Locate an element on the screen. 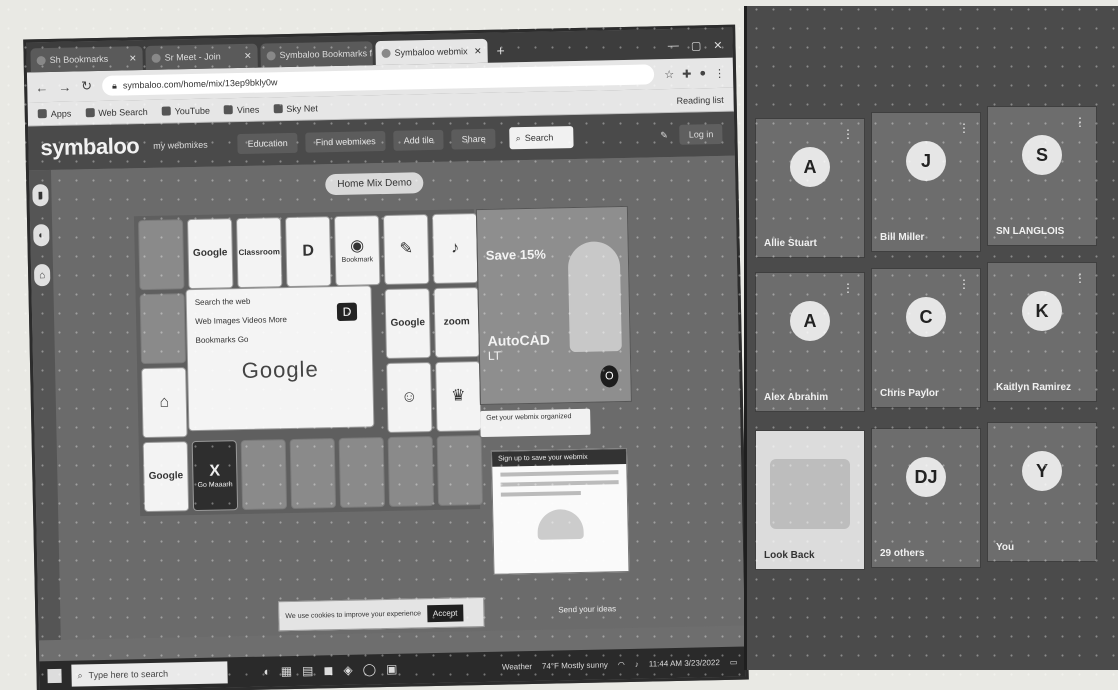  bookmark-vines: Vines is located at coordinates (241, 109).